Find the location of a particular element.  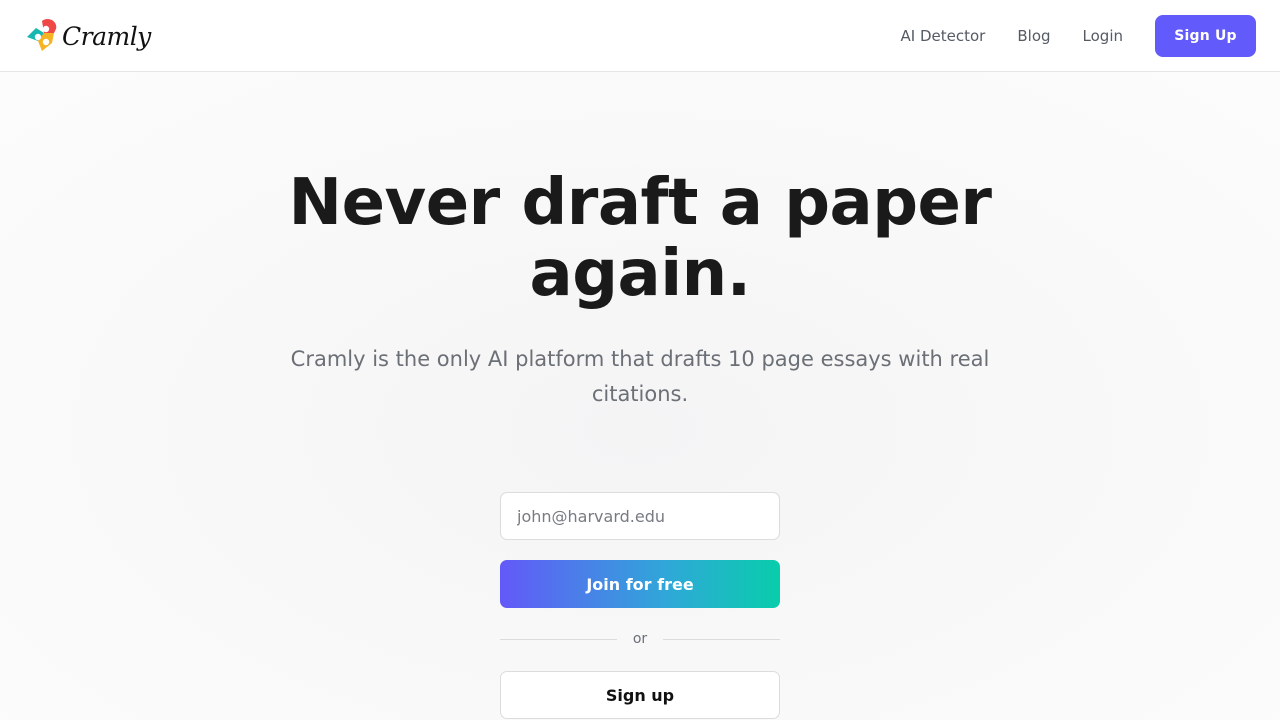

nav-link-ai-detector: AI Detector is located at coordinates (943, 36).